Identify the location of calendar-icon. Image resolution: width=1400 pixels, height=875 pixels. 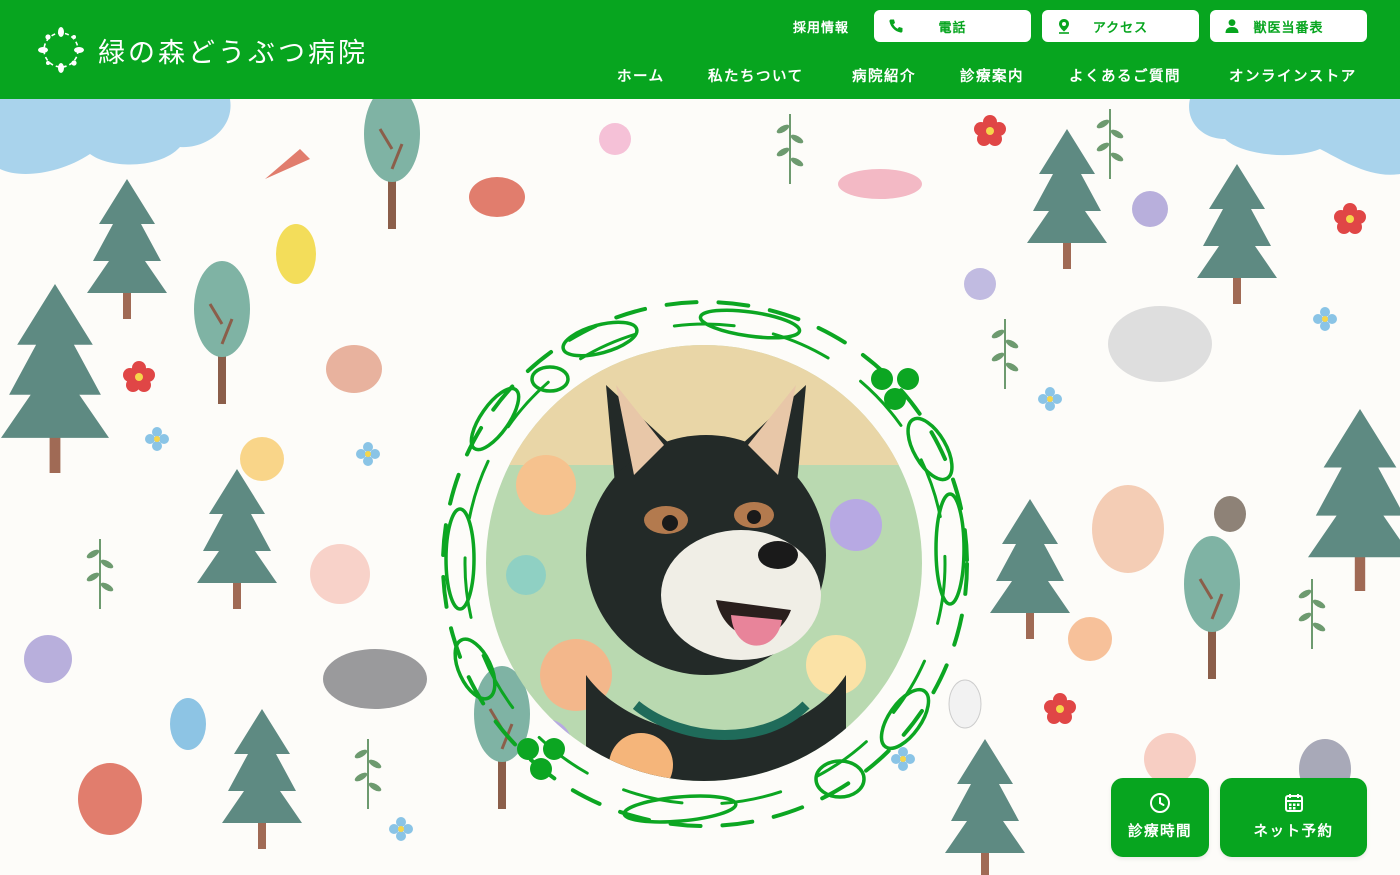
(1293, 803).